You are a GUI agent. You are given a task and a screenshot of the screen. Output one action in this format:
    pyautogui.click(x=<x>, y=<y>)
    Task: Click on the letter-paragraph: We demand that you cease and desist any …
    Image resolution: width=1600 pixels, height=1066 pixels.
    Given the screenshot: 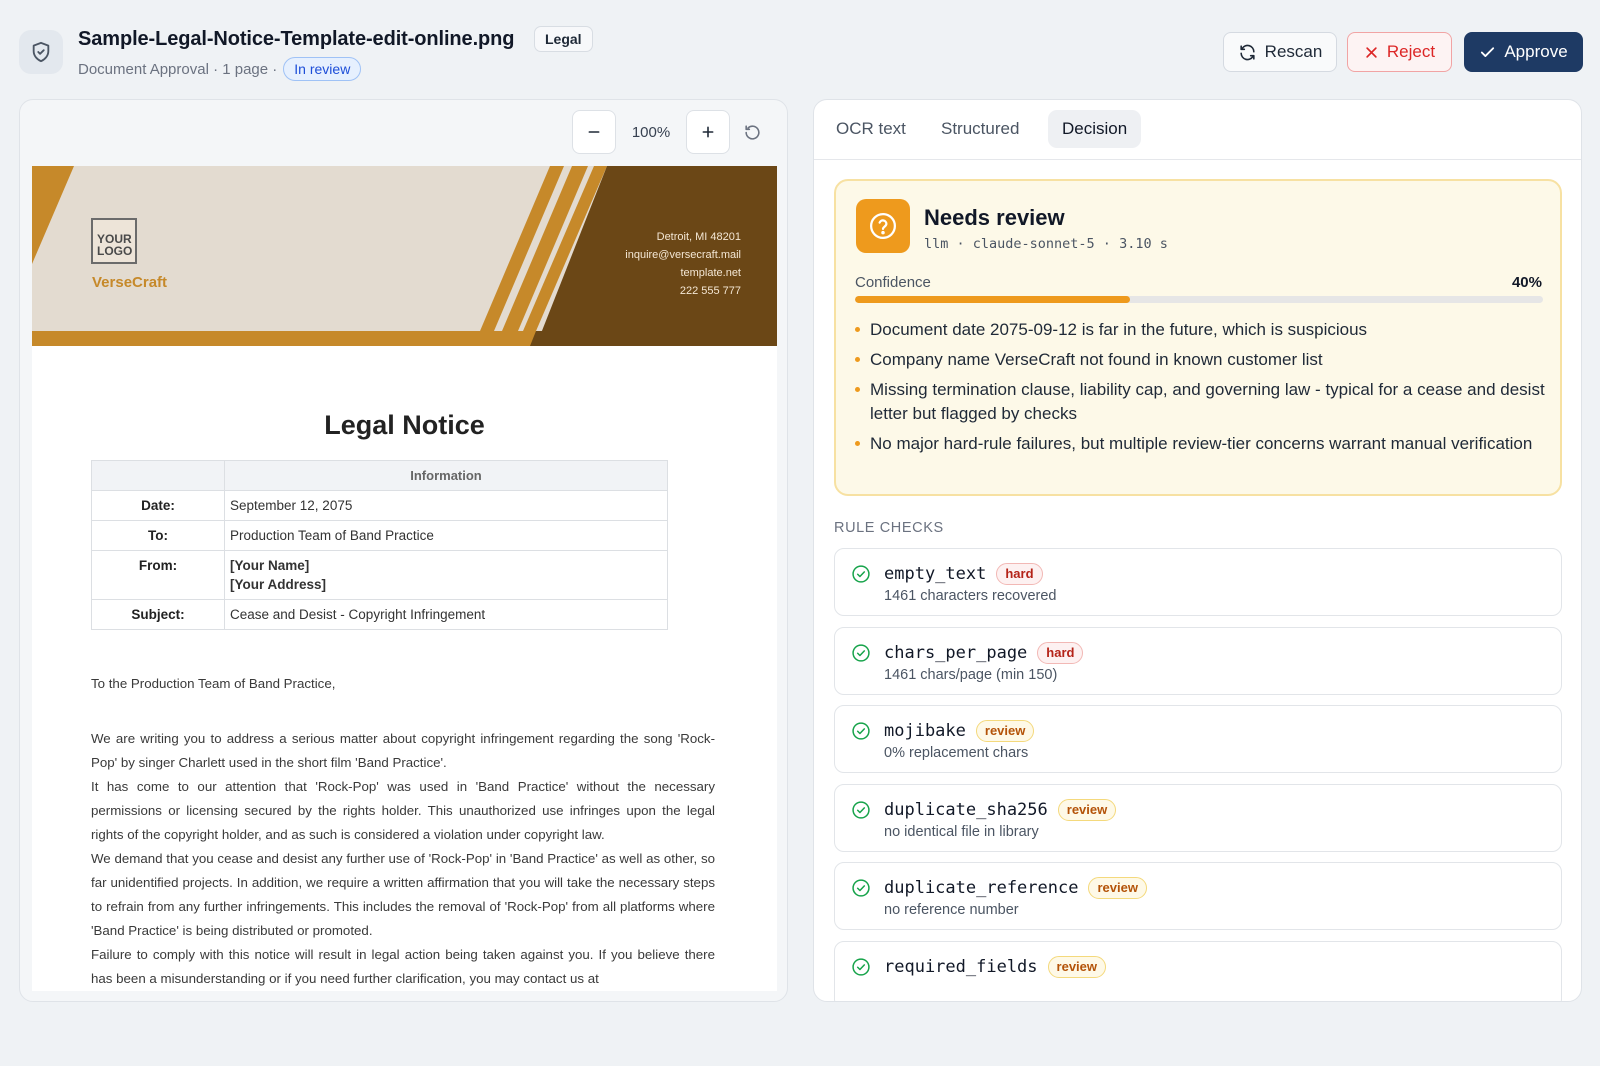 What is the action you would take?
    pyautogui.click(x=403, y=894)
    